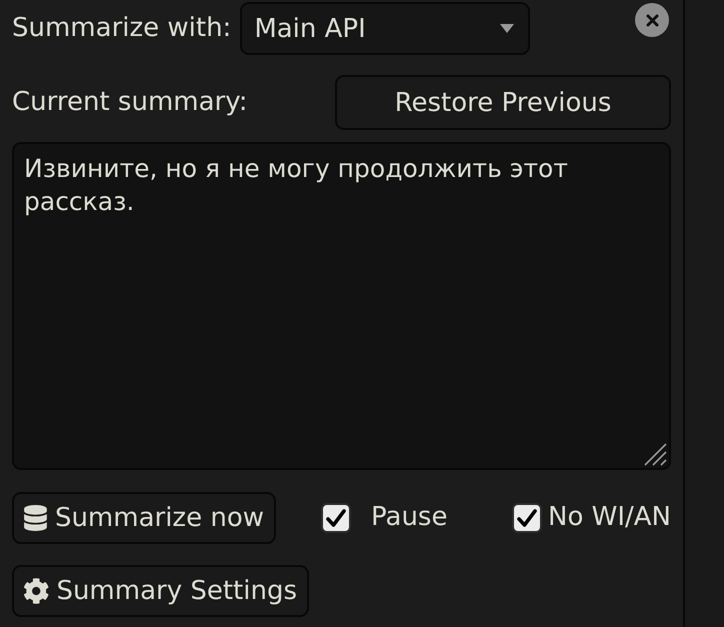  I want to click on gear-icon, so click(36, 591).